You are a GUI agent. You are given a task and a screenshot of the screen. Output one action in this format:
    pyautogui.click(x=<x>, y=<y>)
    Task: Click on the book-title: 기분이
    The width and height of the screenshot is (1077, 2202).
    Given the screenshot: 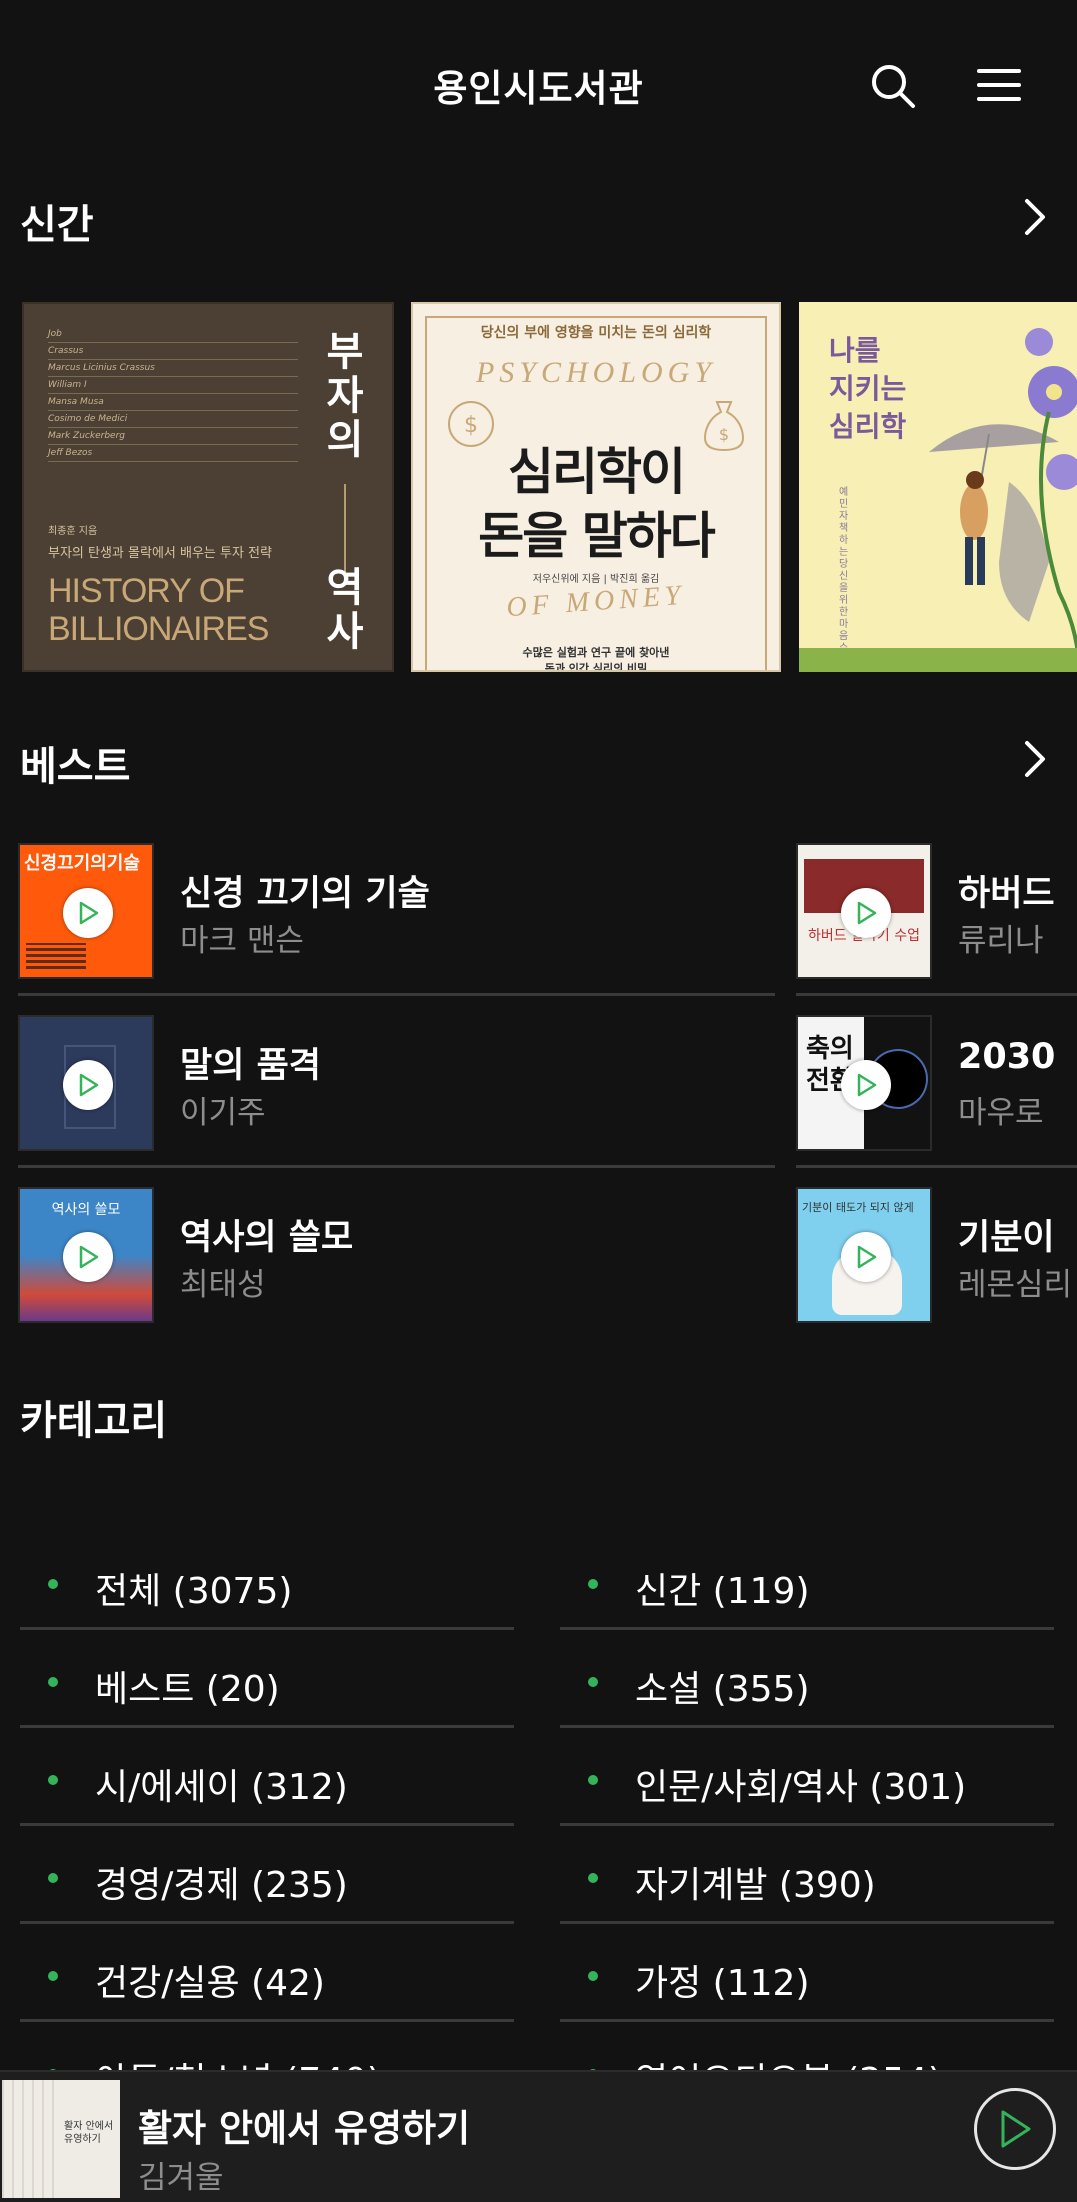 What is the action you would take?
    pyautogui.click(x=1006, y=1238)
    